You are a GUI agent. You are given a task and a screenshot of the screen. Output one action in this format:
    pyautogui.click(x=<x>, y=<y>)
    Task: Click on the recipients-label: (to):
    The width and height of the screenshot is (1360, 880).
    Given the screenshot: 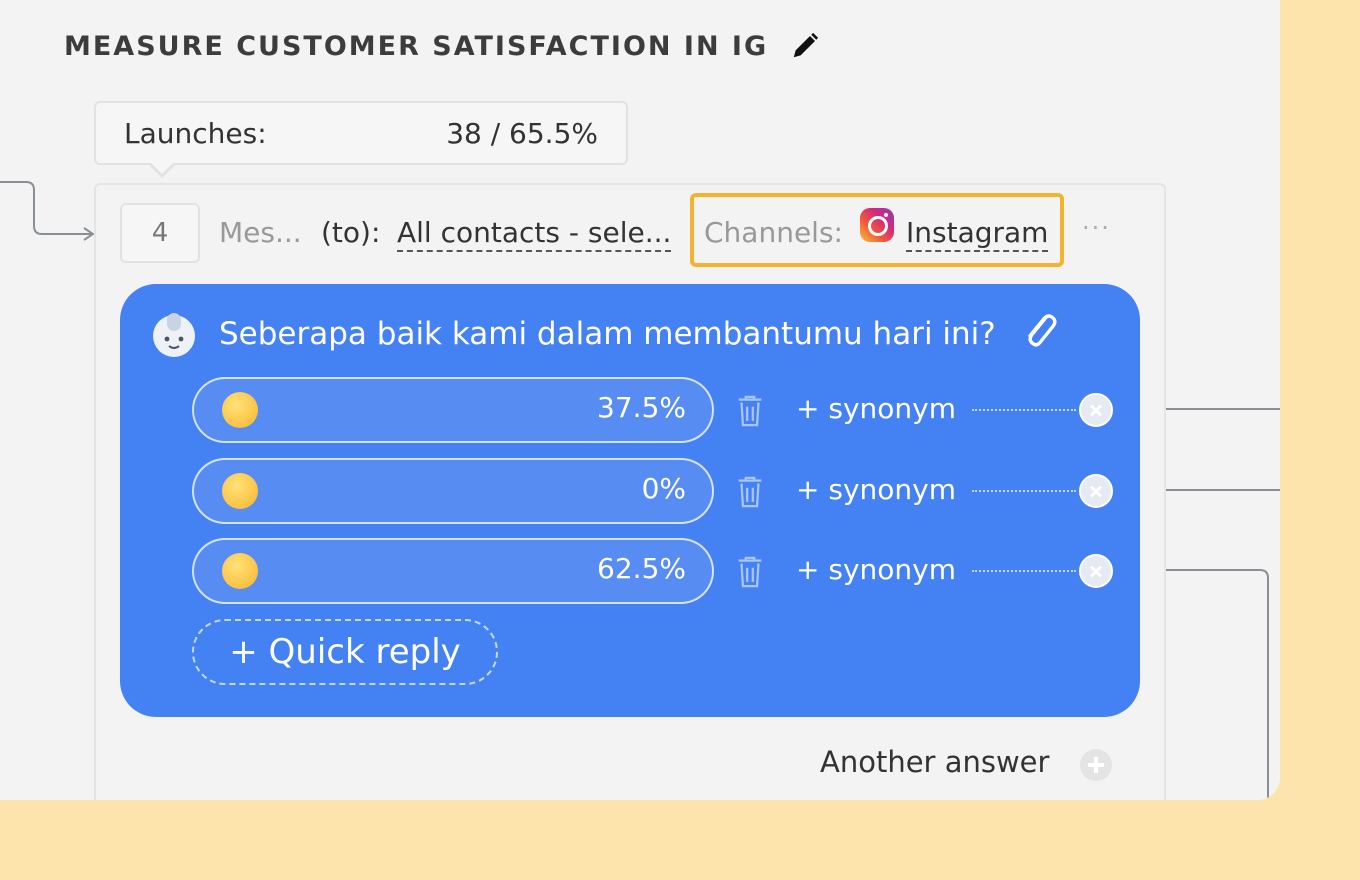 What is the action you would take?
    pyautogui.click(x=351, y=232)
    